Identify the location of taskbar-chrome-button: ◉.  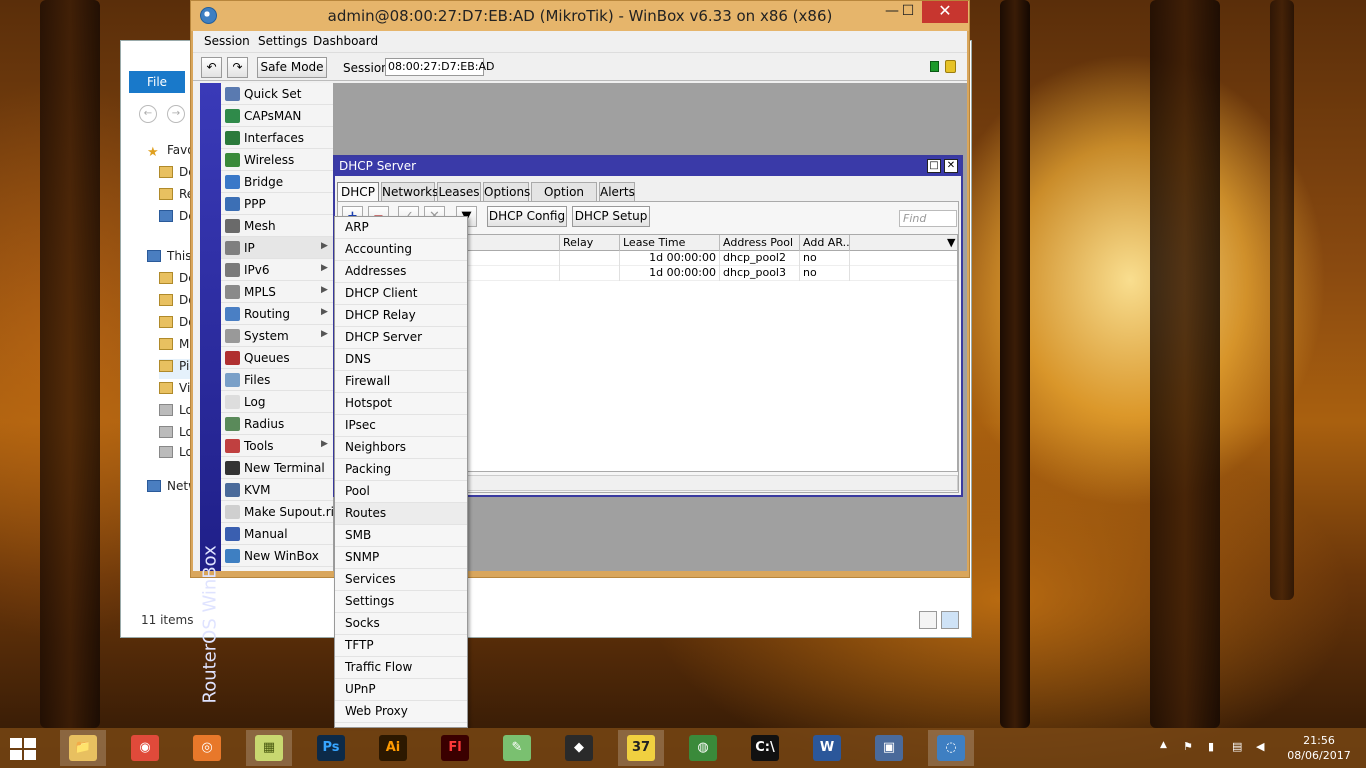
(145, 748).